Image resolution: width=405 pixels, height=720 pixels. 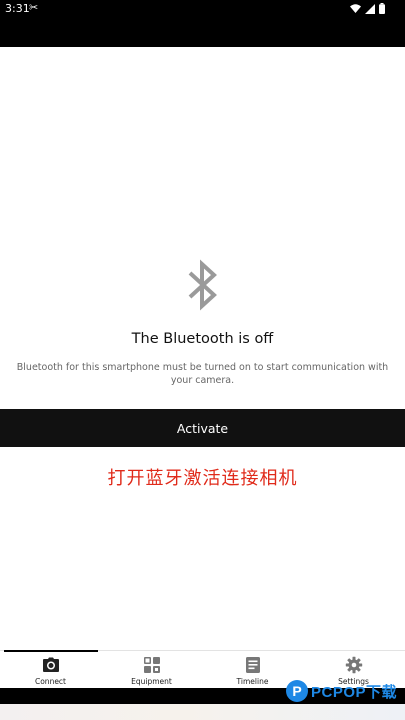 What do you see at coordinates (202, 9) in the screenshot?
I see `status-bar: 3:31 ✂` at bounding box center [202, 9].